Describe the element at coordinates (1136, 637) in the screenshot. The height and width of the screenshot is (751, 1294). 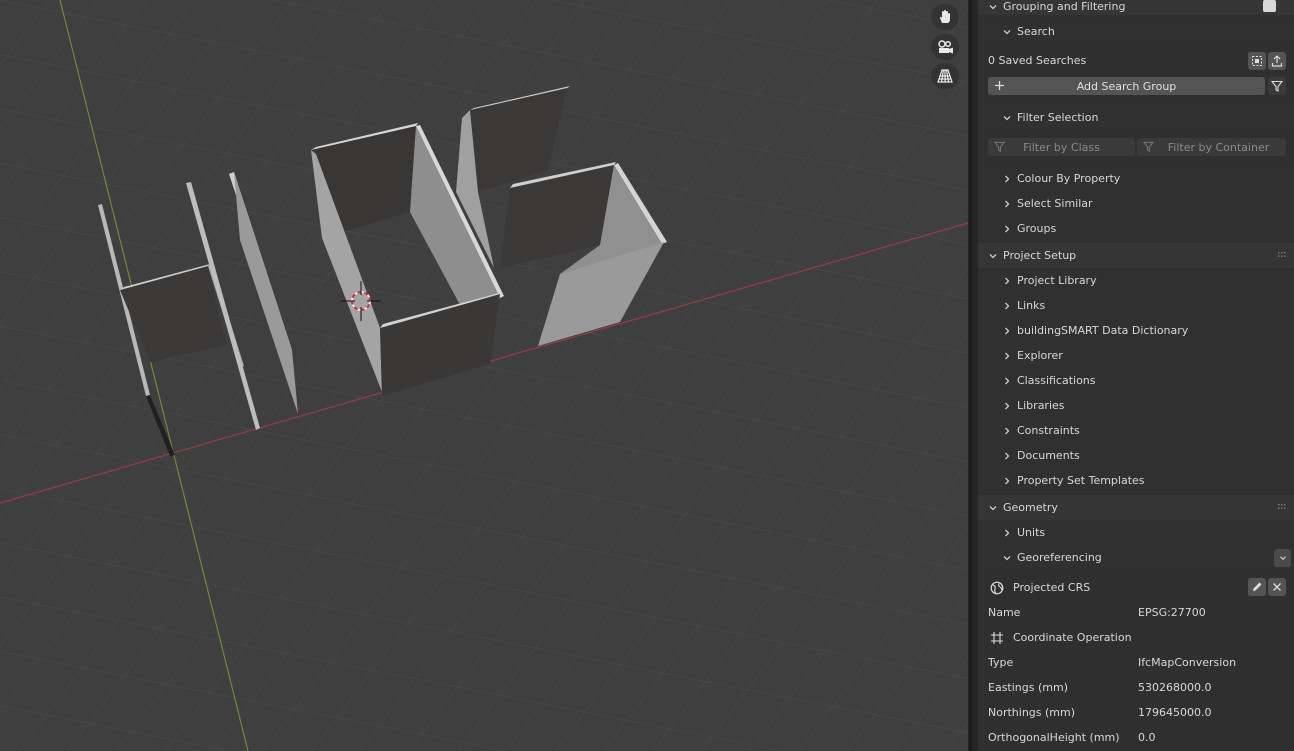
I see `coordinate-operation-row: Coordinate Operation` at that location.